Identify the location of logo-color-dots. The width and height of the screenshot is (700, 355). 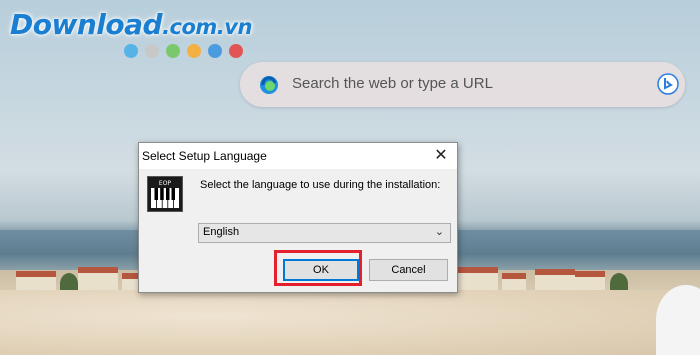
(183, 51).